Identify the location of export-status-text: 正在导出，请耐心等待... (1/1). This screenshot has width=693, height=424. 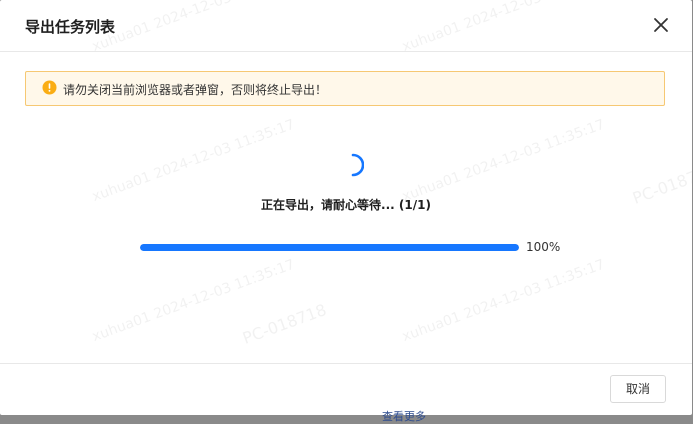
(346, 205).